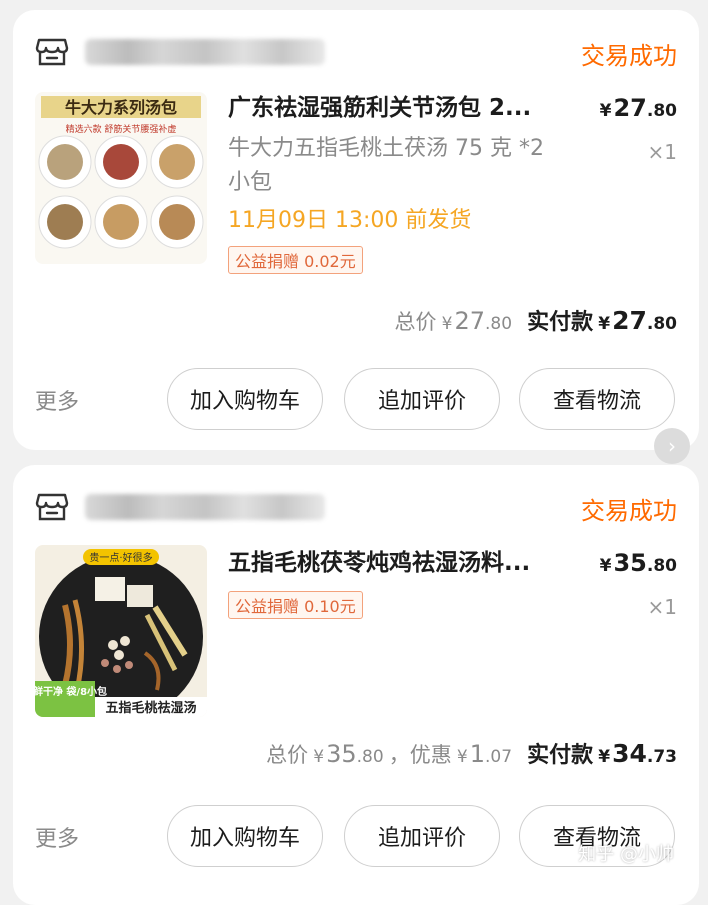 The image size is (708, 905). I want to click on ship-note: 11月09日 13:00 前发货, so click(350, 220).